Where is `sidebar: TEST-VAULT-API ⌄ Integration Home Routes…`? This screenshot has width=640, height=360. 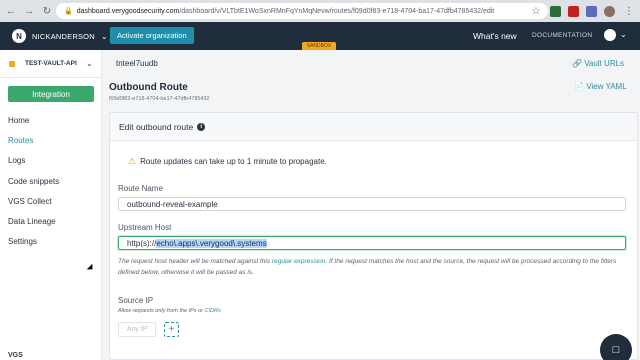
sidebar: TEST-VAULT-API ⌄ Integration Home Routes… is located at coordinates (51, 205).